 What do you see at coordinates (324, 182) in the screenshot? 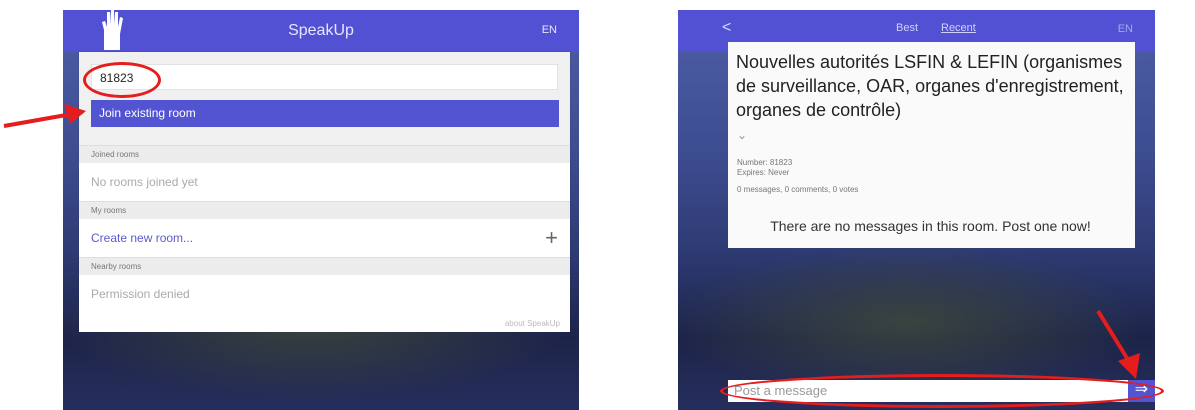
I see `joined-rooms-empty: No rooms joined yet` at bounding box center [324, 182].